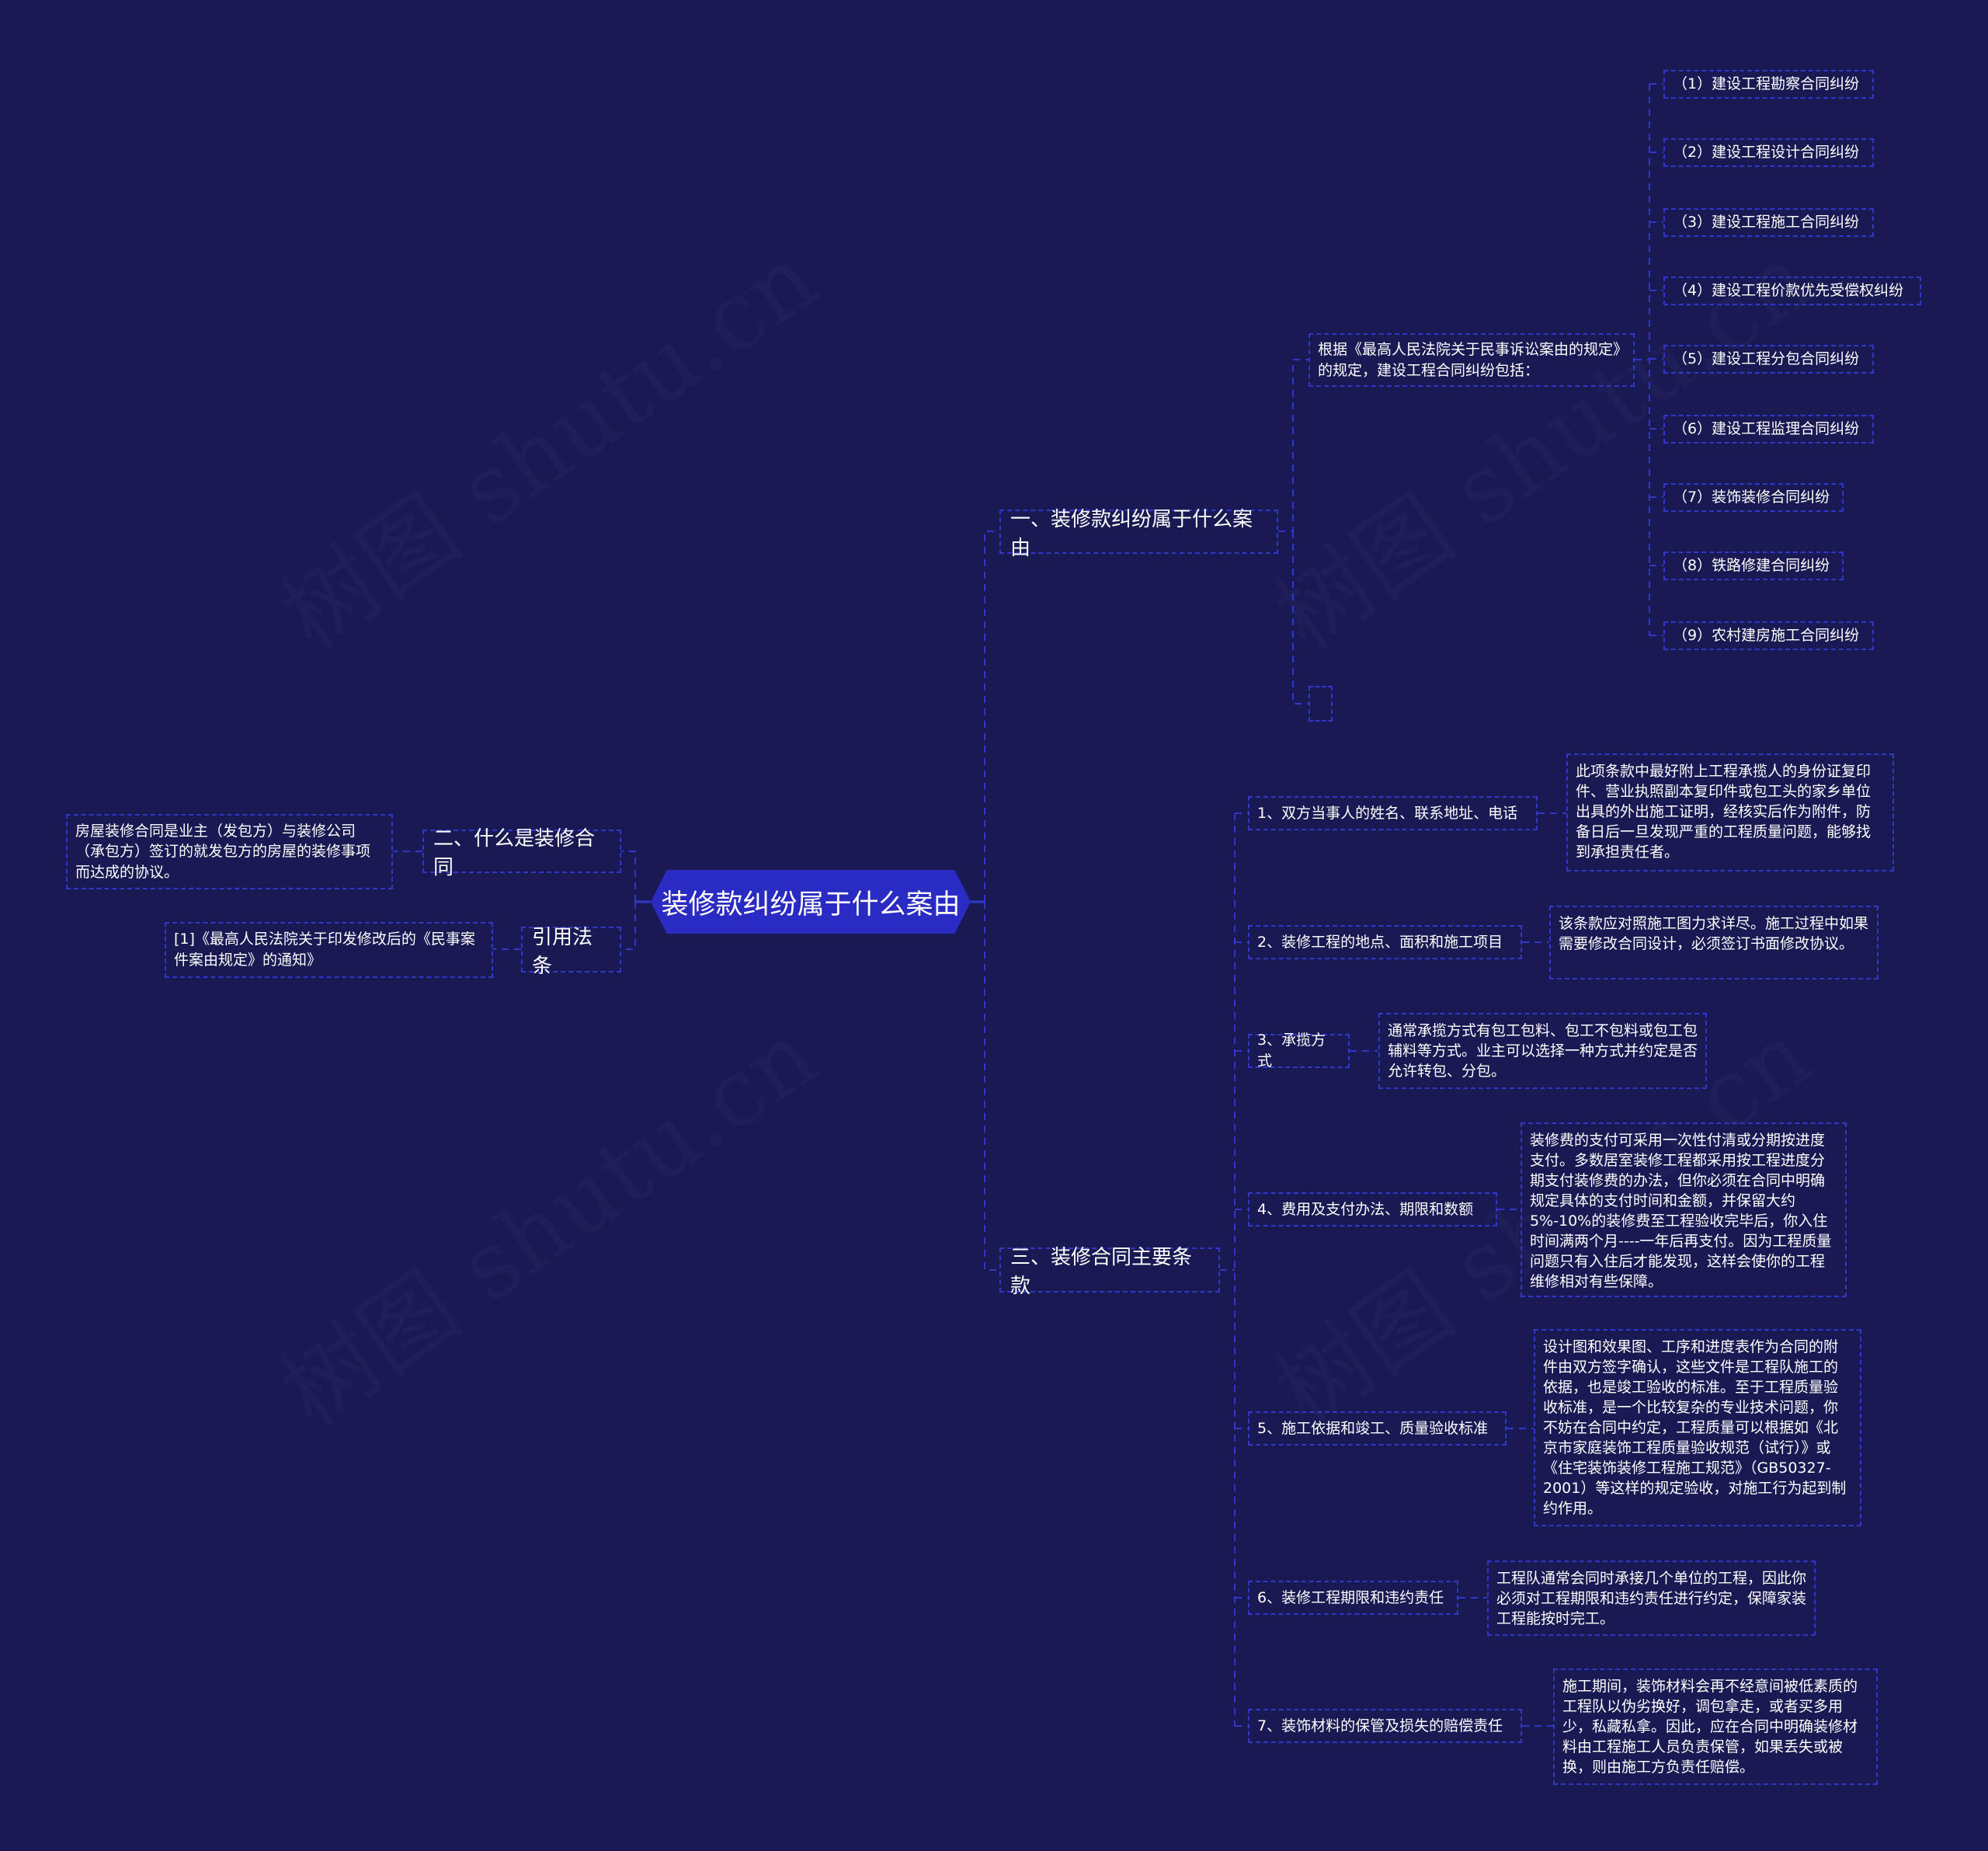 Image resolution: width=1988 pixels, height=1851 pixels. Describe the element at coordinates (1102, 1272) in the screenshot. I see `branch-title: 三、装修合同主要条款` at that location.